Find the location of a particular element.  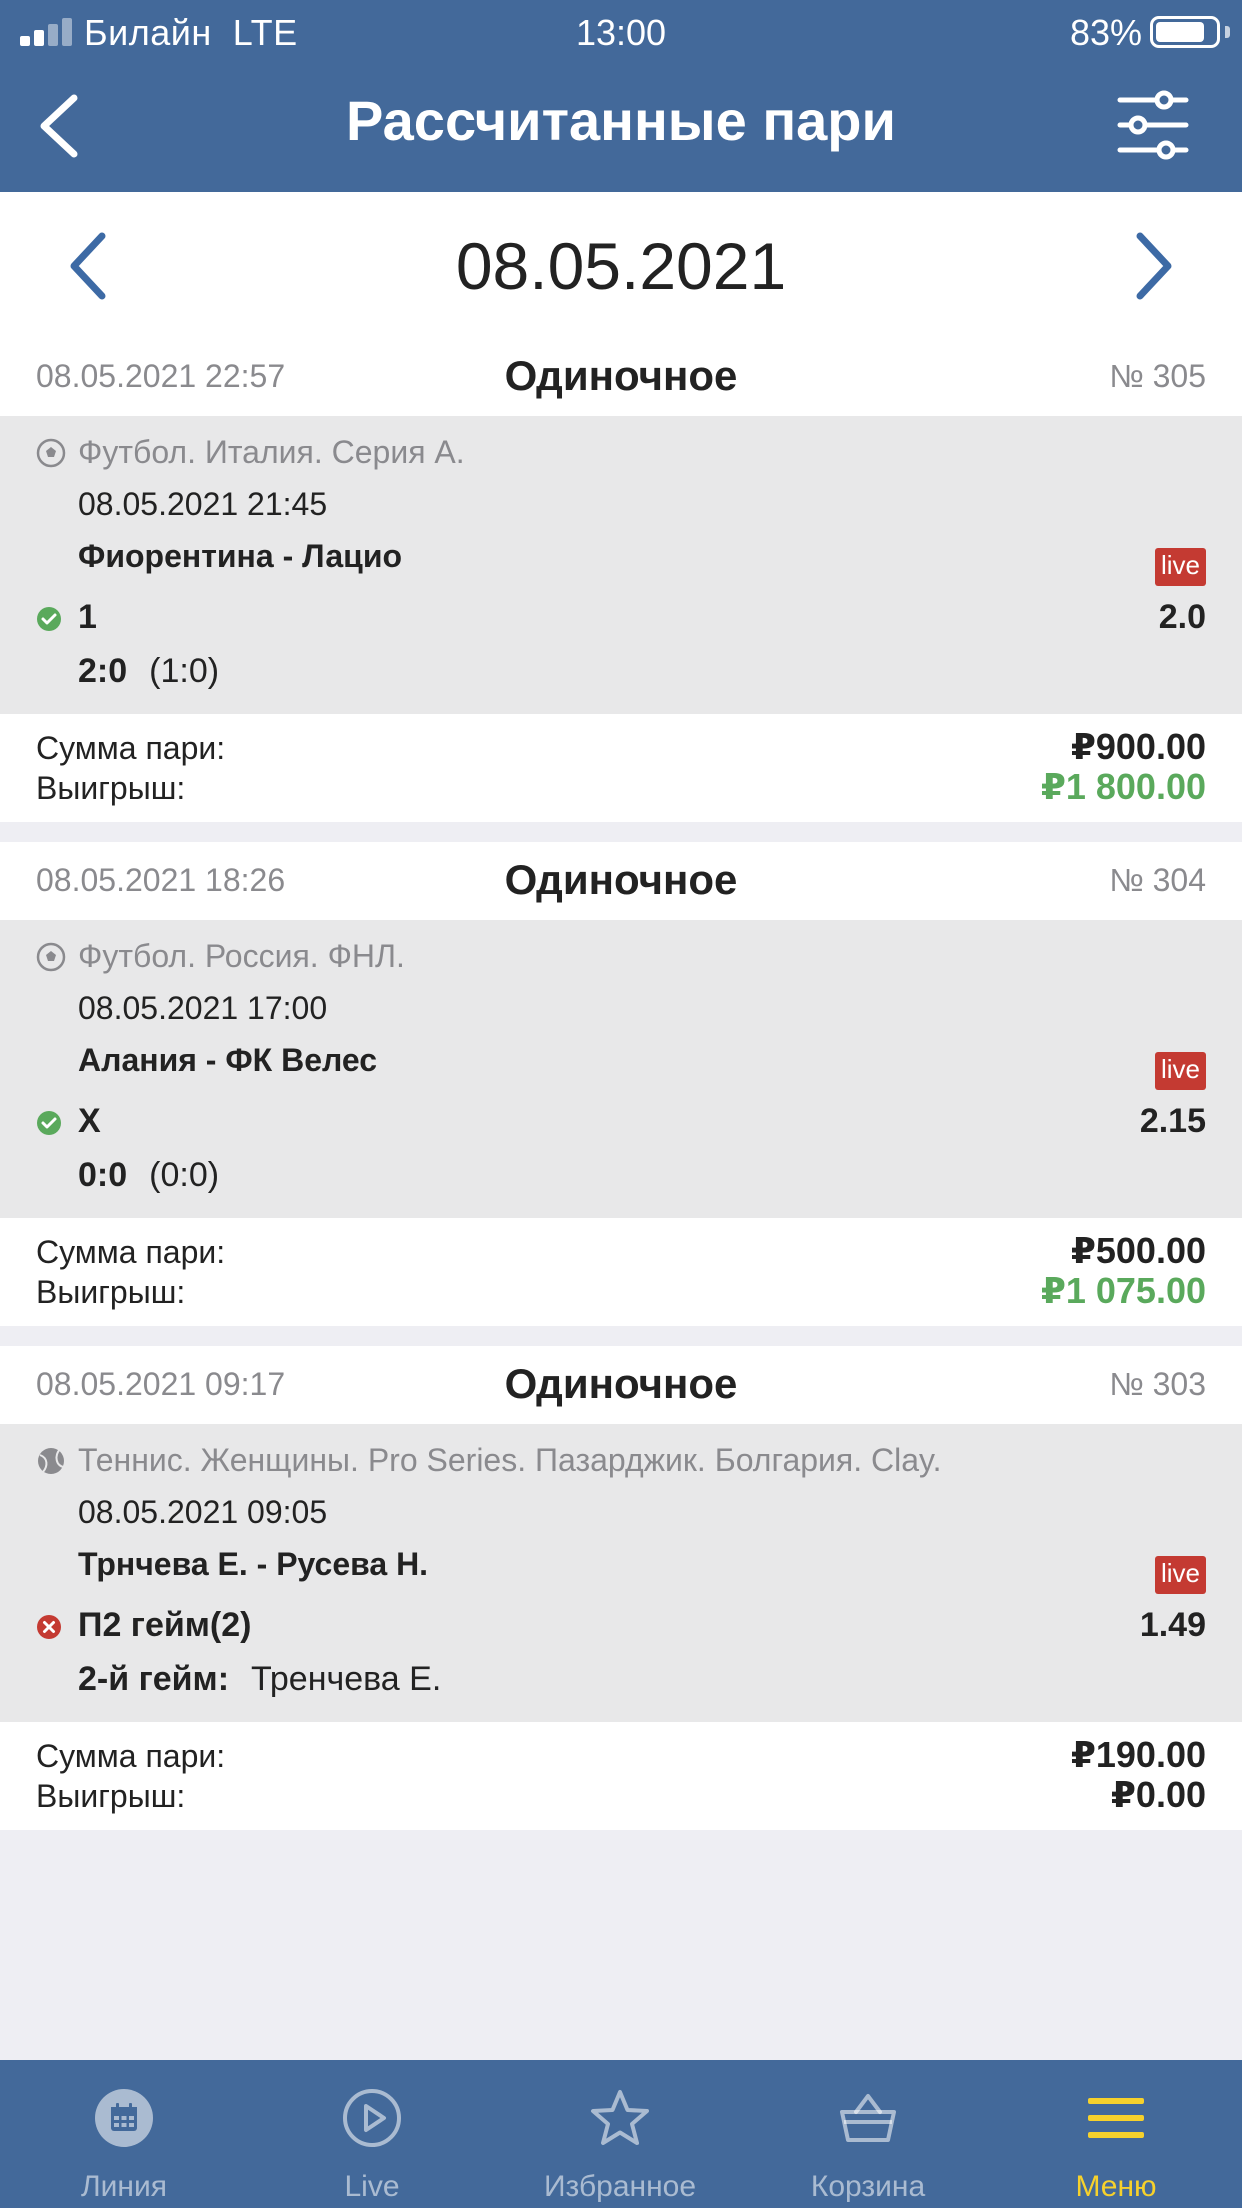

bet-selection: X is located at coordinates (89, 1121).